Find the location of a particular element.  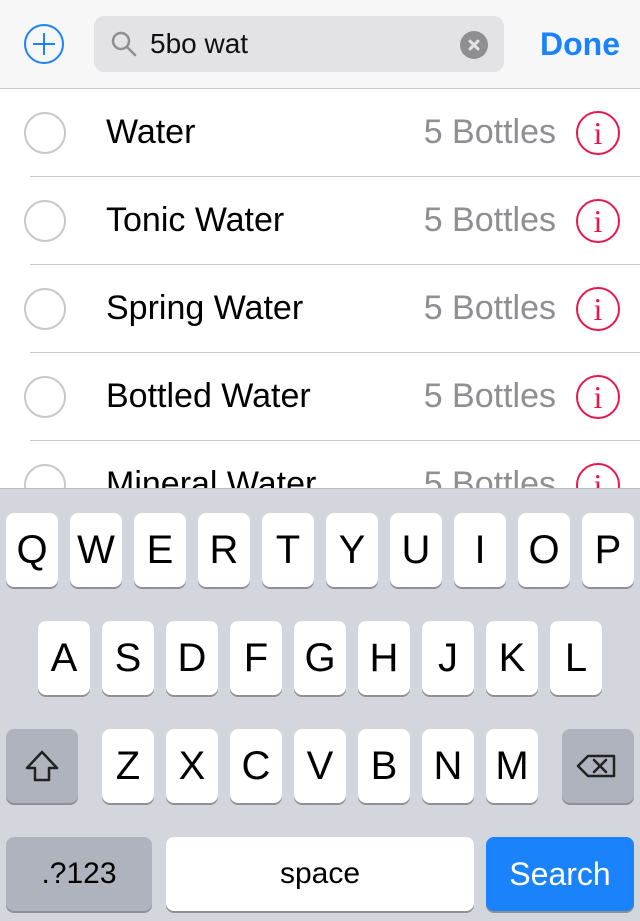

done-button: Done is located at coordinates (580, 44).